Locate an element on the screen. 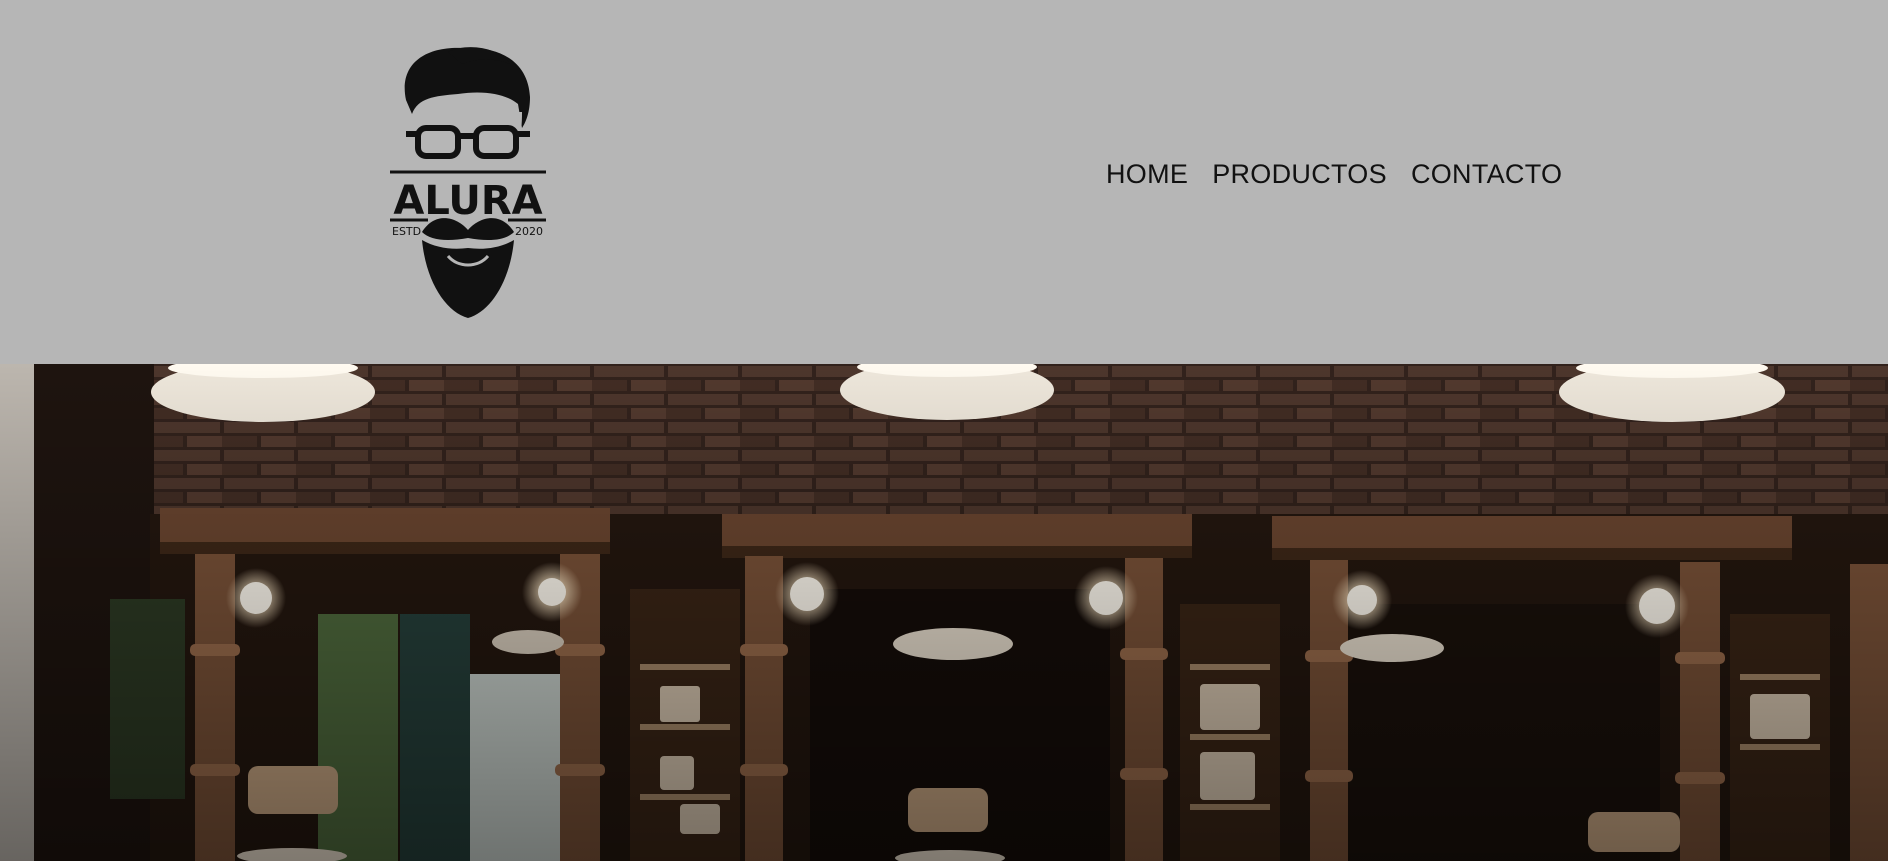 The width and height of the screenshot is (1888, 861). nav-productos-link: PRODUCTOS is located at coordinates (1299, 174).